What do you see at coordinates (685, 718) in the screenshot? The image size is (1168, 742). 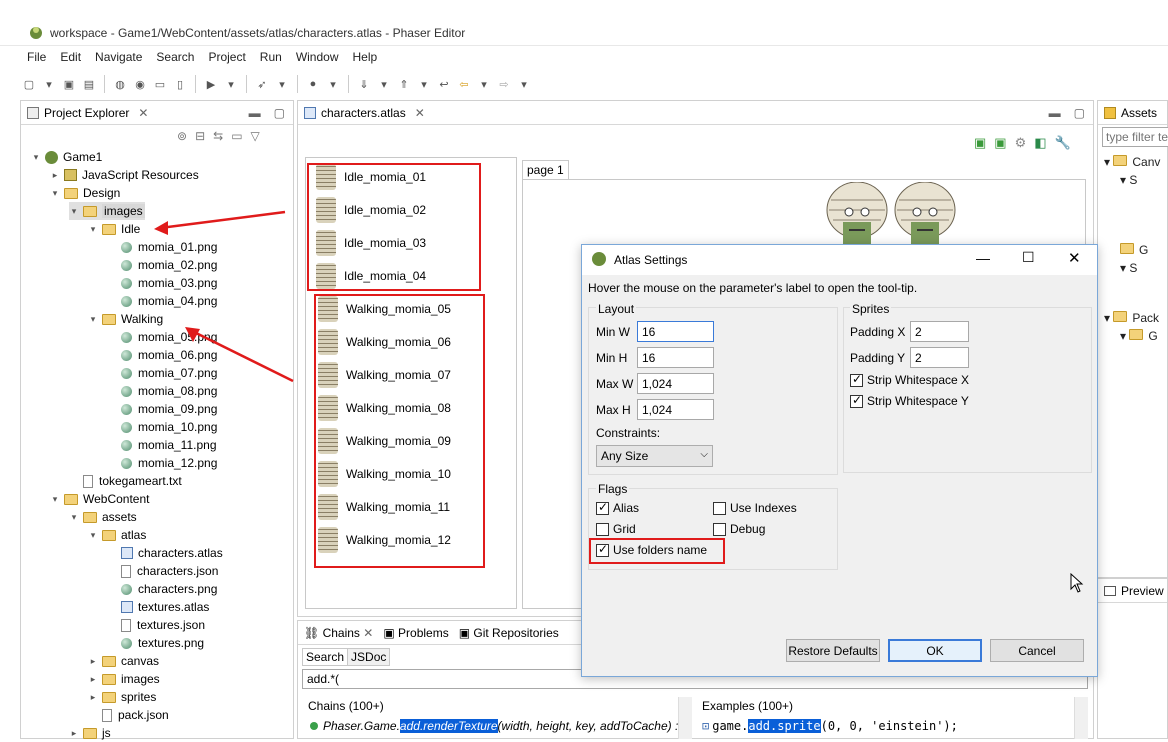 I see `chains-scrollbar` at bounding box center [685, 718].